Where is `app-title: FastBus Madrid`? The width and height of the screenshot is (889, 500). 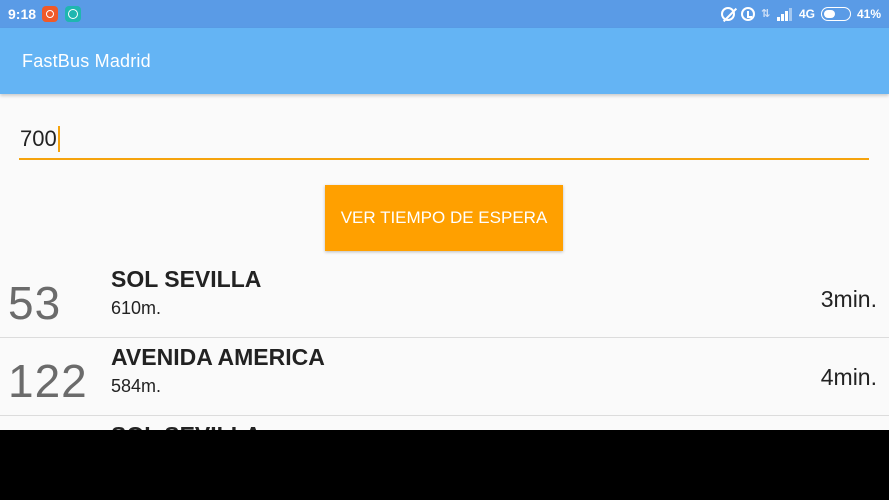 app-title: FastBus Madrid is located at coordinates (86, 61).